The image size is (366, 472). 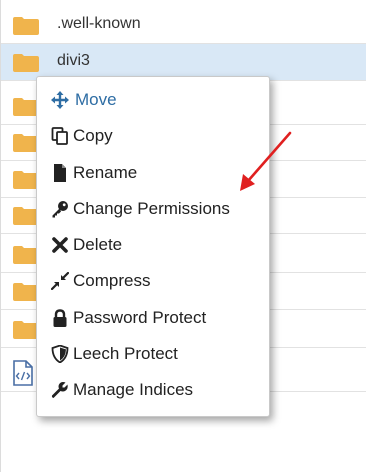 I want to click on menu-item-manage-indices: Manage Indices, so click(x=153, y=390).